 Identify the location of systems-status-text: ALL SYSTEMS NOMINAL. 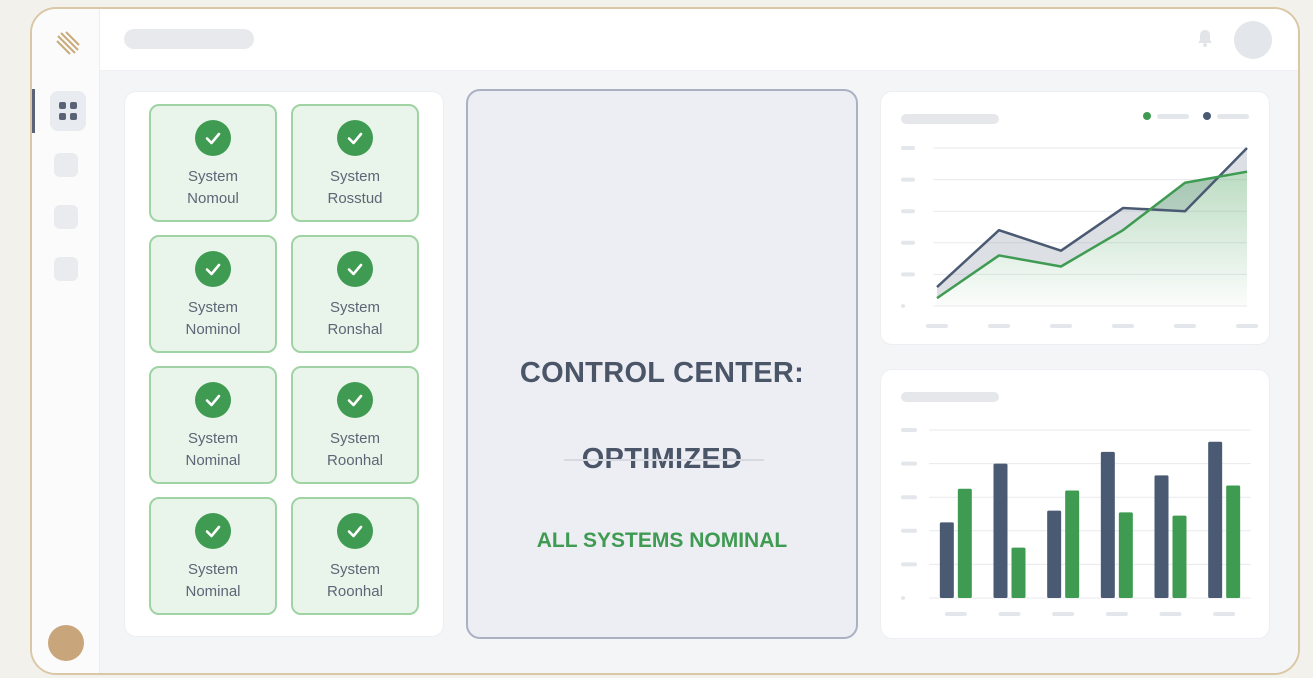
(662, 540).